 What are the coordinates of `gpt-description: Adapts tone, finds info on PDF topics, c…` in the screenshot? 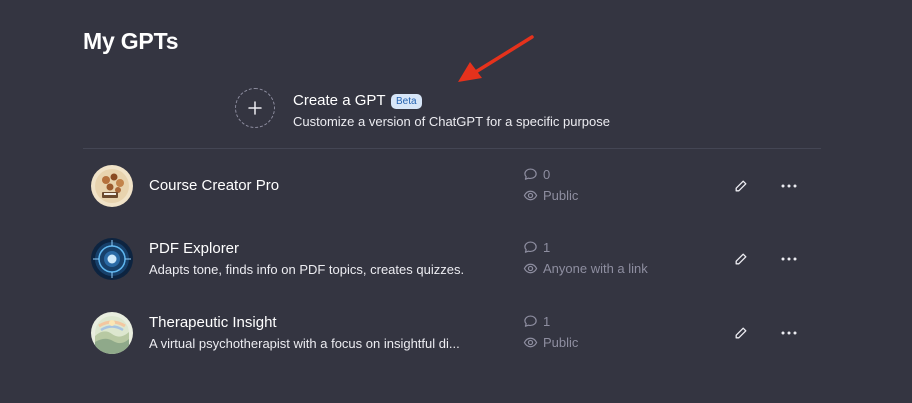 It's located at (307, 269).